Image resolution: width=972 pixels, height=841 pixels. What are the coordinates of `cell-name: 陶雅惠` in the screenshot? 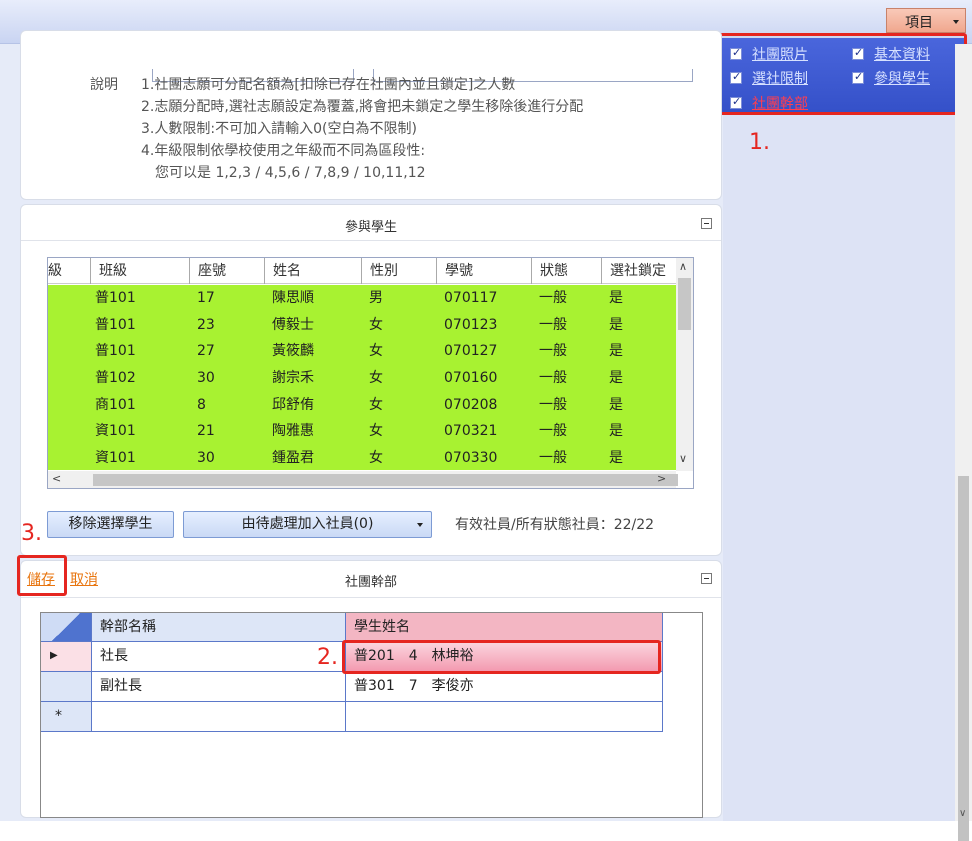 It's located at (293, 431).